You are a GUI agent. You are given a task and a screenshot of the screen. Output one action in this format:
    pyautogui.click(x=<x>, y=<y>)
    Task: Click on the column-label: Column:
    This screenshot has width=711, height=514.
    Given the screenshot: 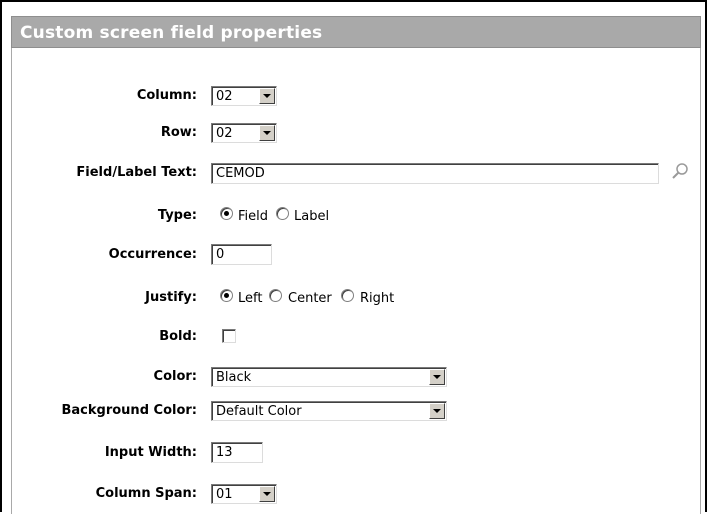 What is the action you would take?
    pyautogui.click(x=166, y=95)
    